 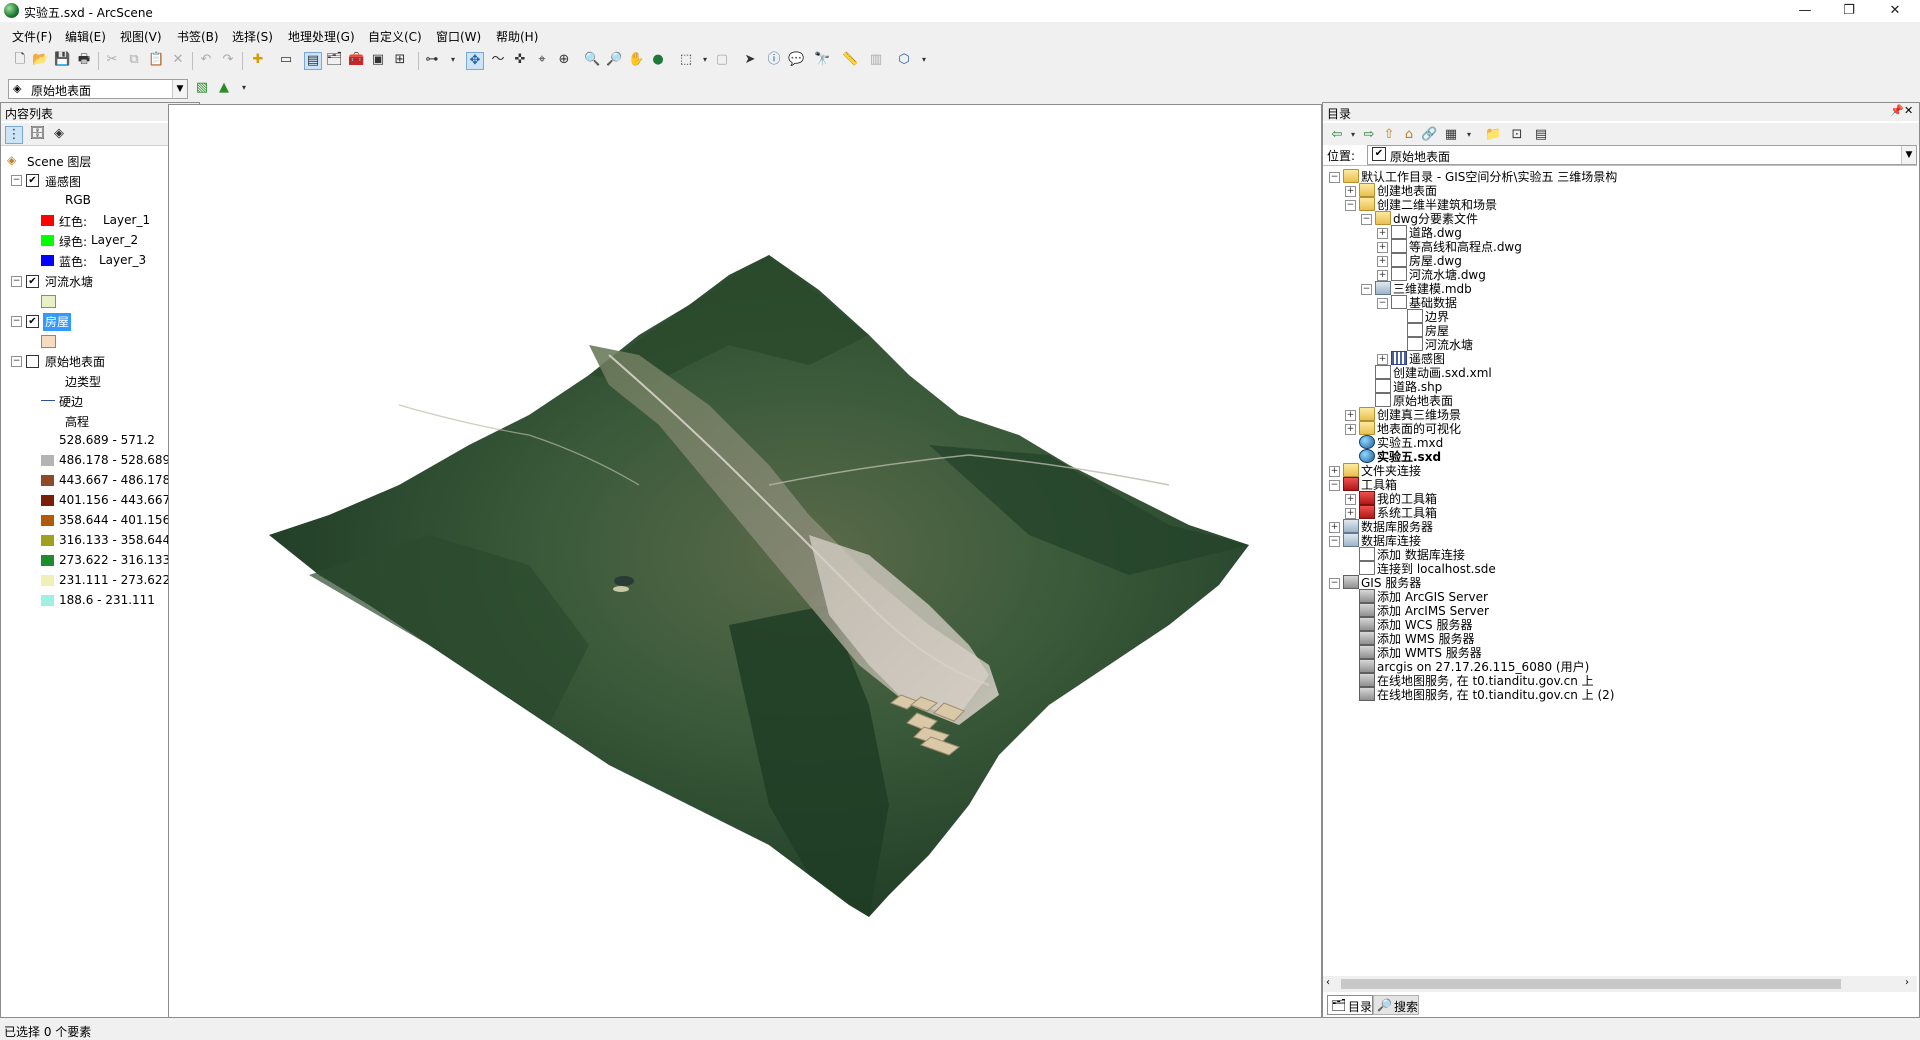 What do you see at coordinates (206, 60) in the screenshot?
I see `undo-icon: ↶` at bounding box center [206, 60].